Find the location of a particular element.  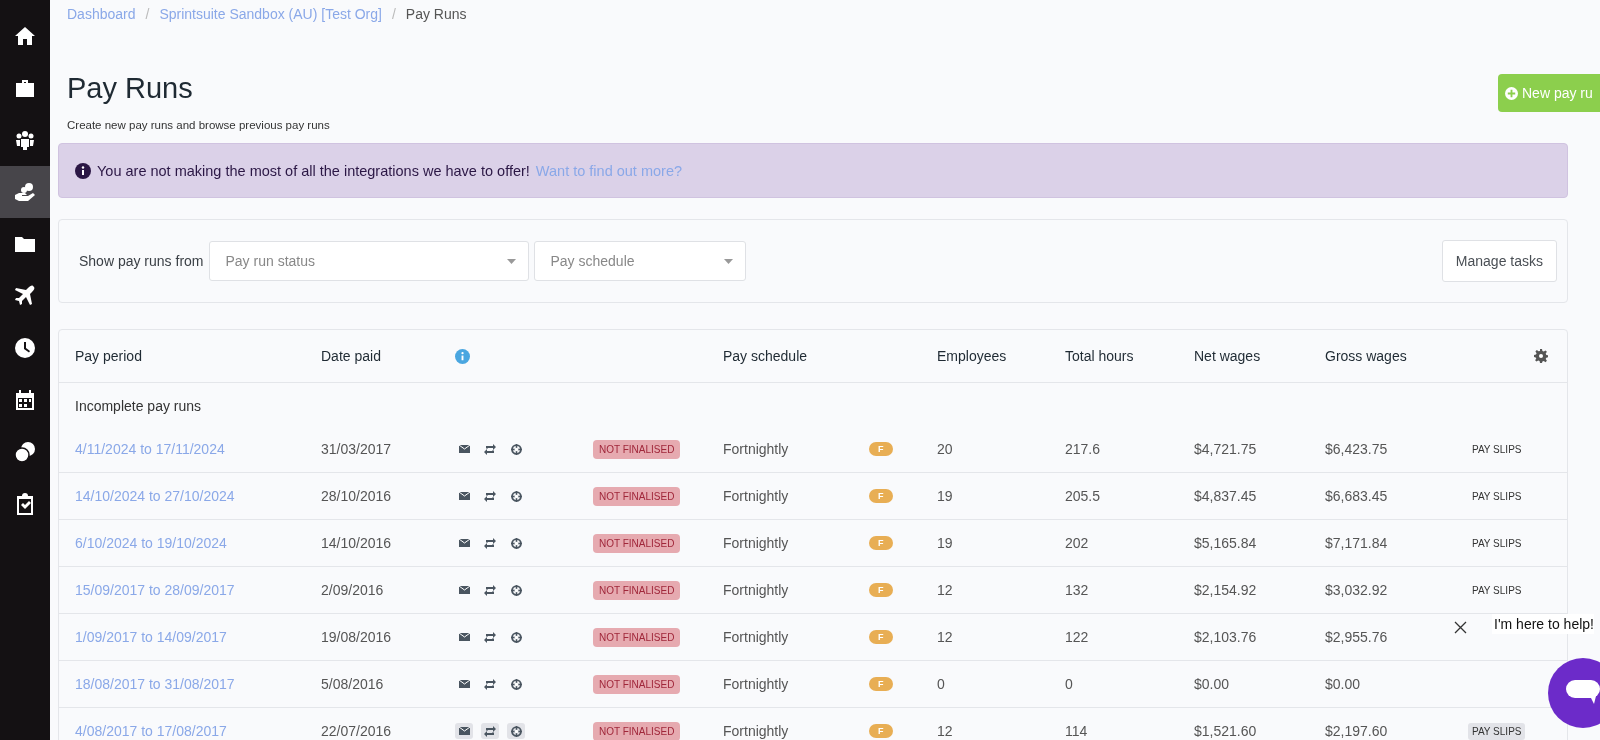

select-field: Pay run status is located at coordinates (368, 261).